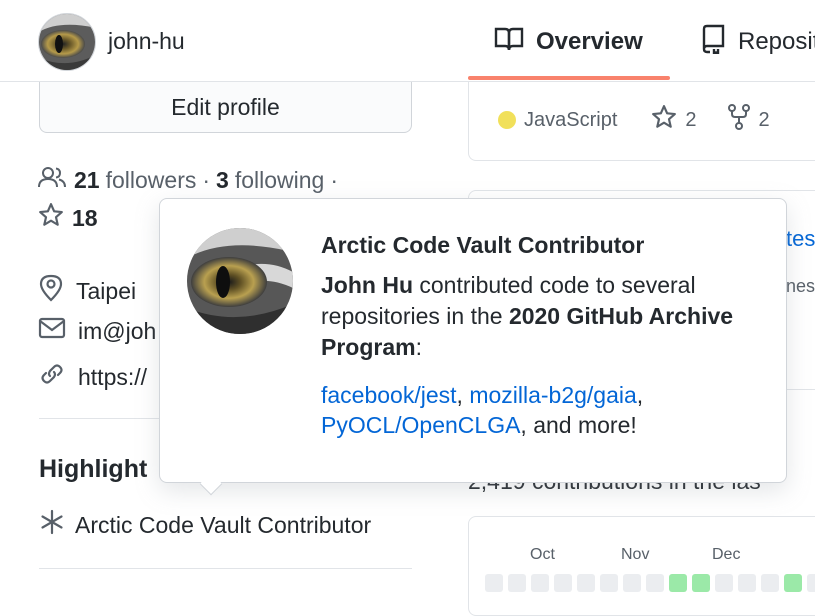 The image size is (815, 616). What do you see at coordinates (589, 41) in the screenshot?
I see `tab-overview-label: Overview` at bounding box center [589, 41].